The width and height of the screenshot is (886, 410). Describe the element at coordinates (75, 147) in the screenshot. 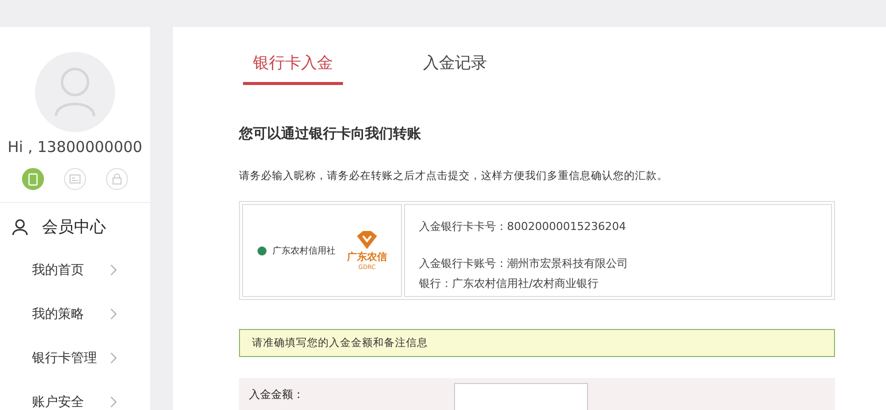

I see `user-greeting: Hi , 13800000000` at that location.